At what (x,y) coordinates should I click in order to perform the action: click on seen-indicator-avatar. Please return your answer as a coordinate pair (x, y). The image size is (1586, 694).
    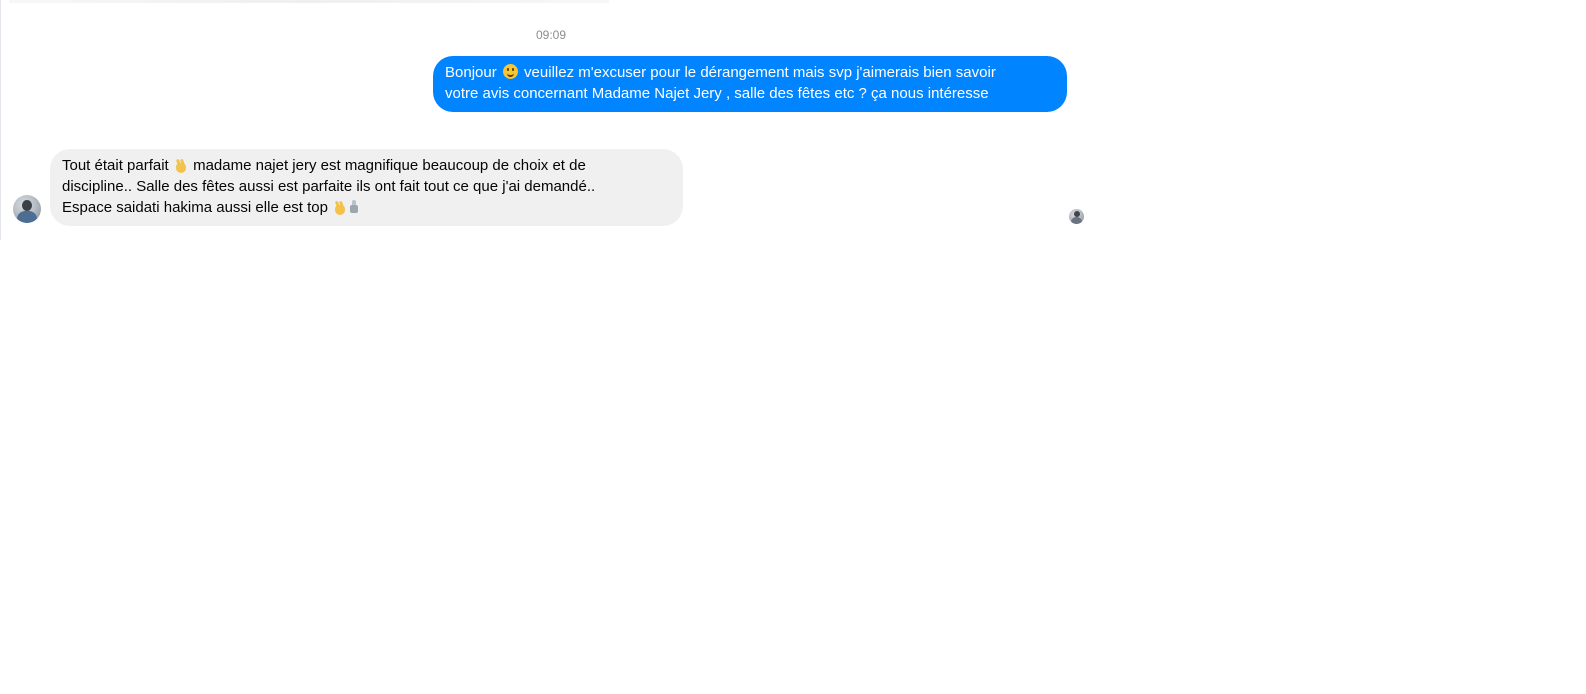
    Looking at the image, I should click on (1076, 216).